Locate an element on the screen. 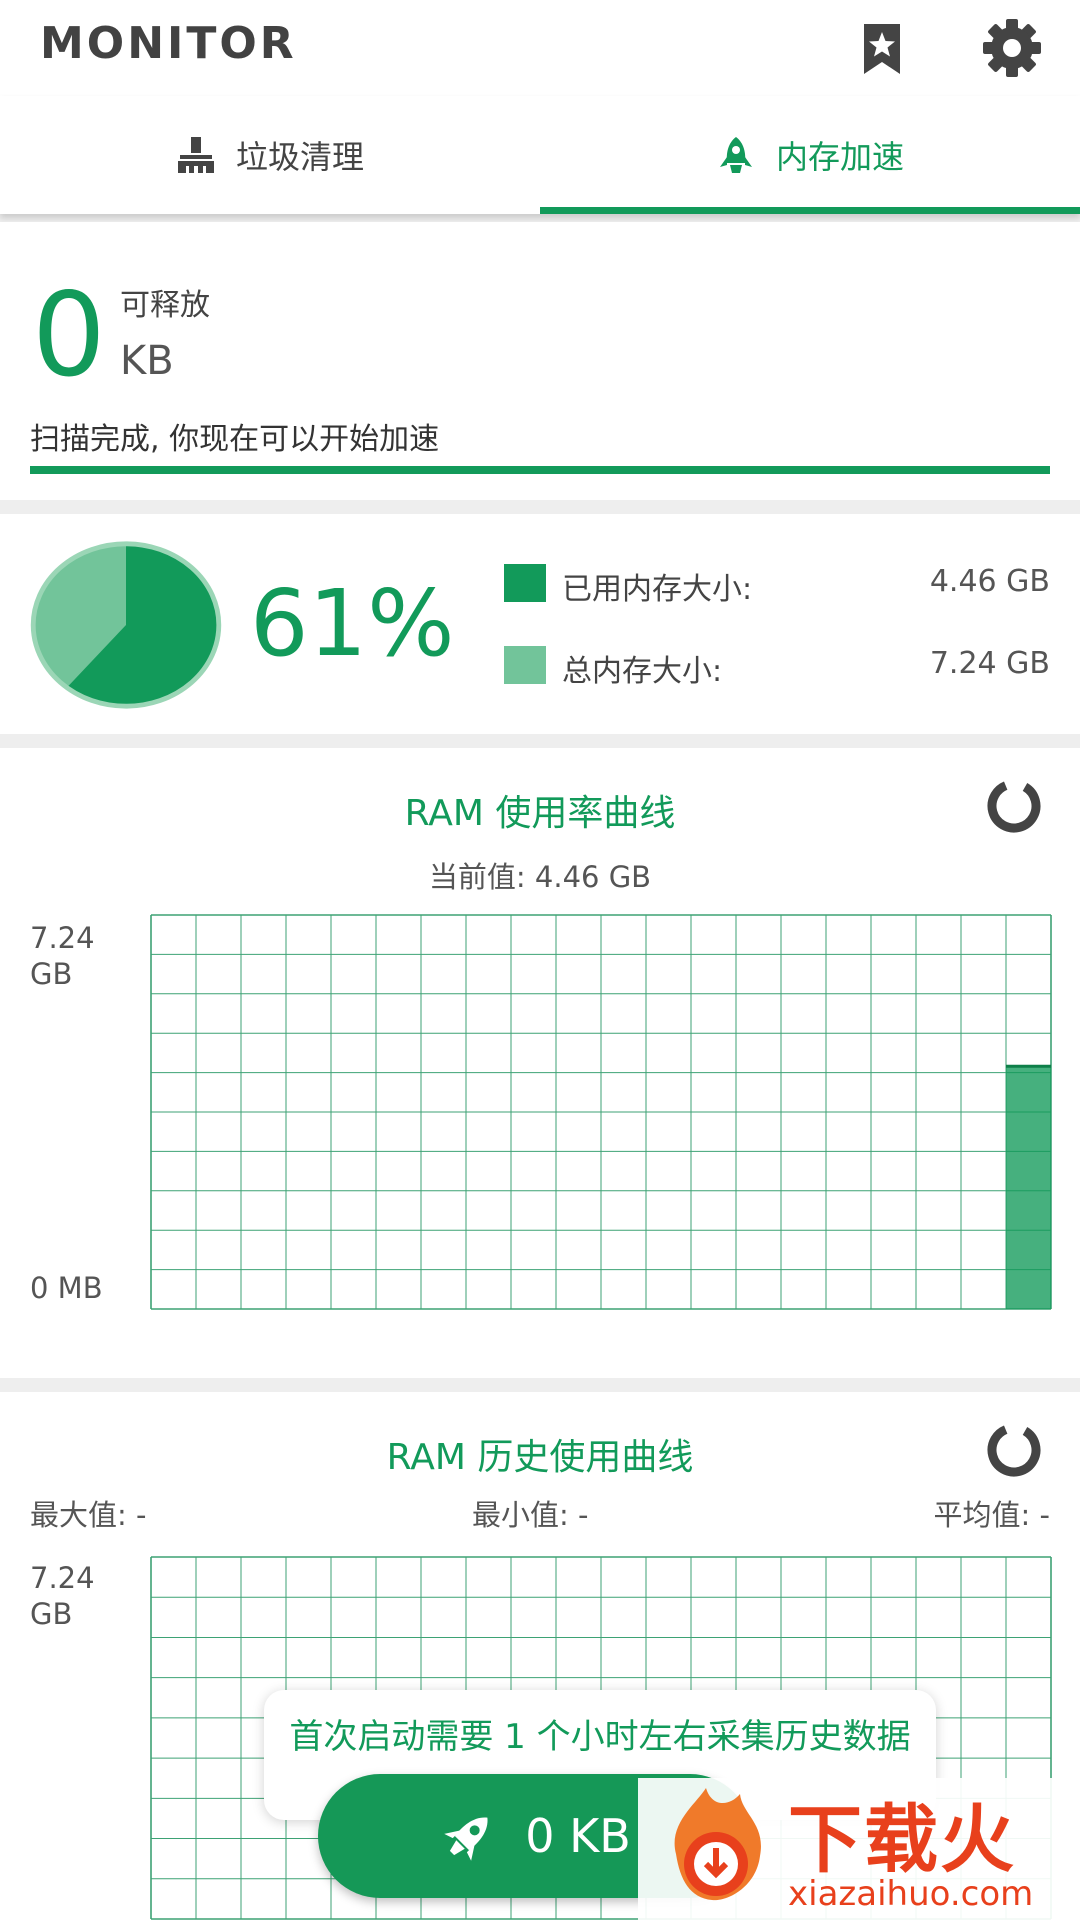  y-axis-min-label: 0 MB is located at coordinates (66, 1288).